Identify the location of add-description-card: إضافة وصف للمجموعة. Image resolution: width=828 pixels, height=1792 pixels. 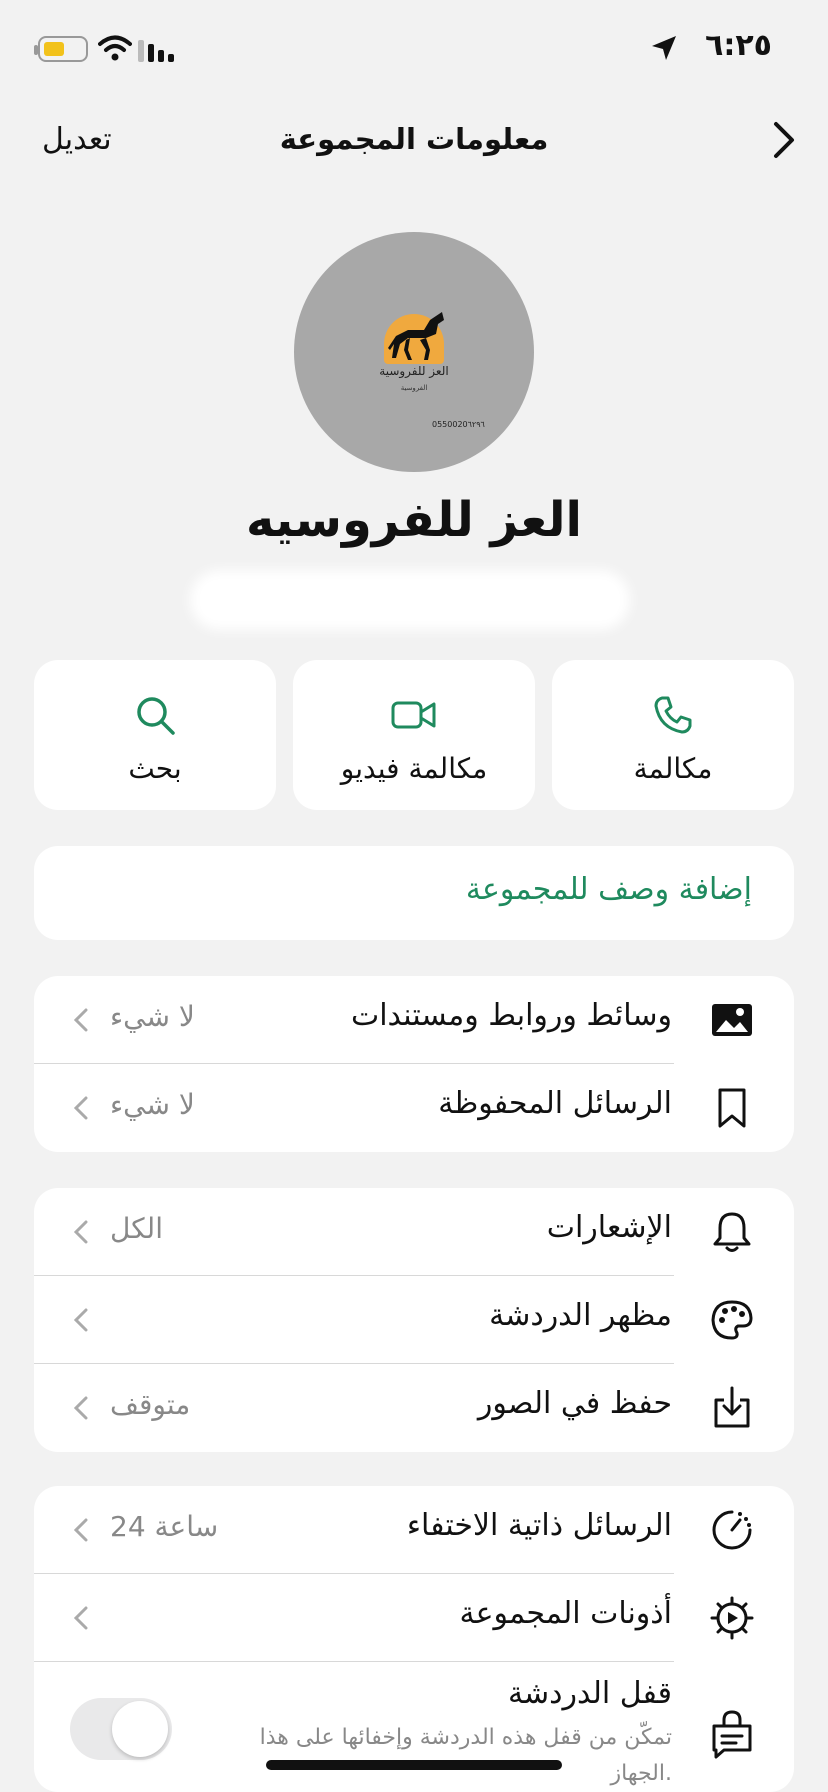
(414, 893).